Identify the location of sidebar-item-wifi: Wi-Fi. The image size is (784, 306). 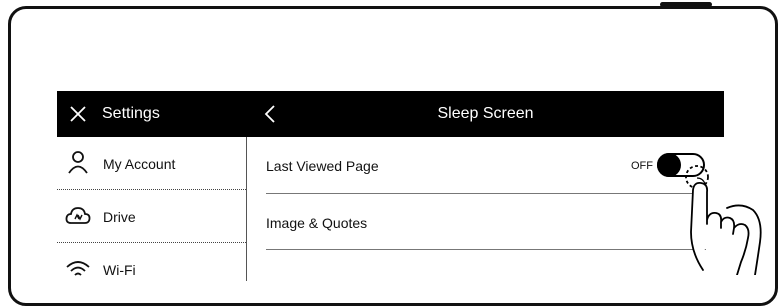
(151, 262).